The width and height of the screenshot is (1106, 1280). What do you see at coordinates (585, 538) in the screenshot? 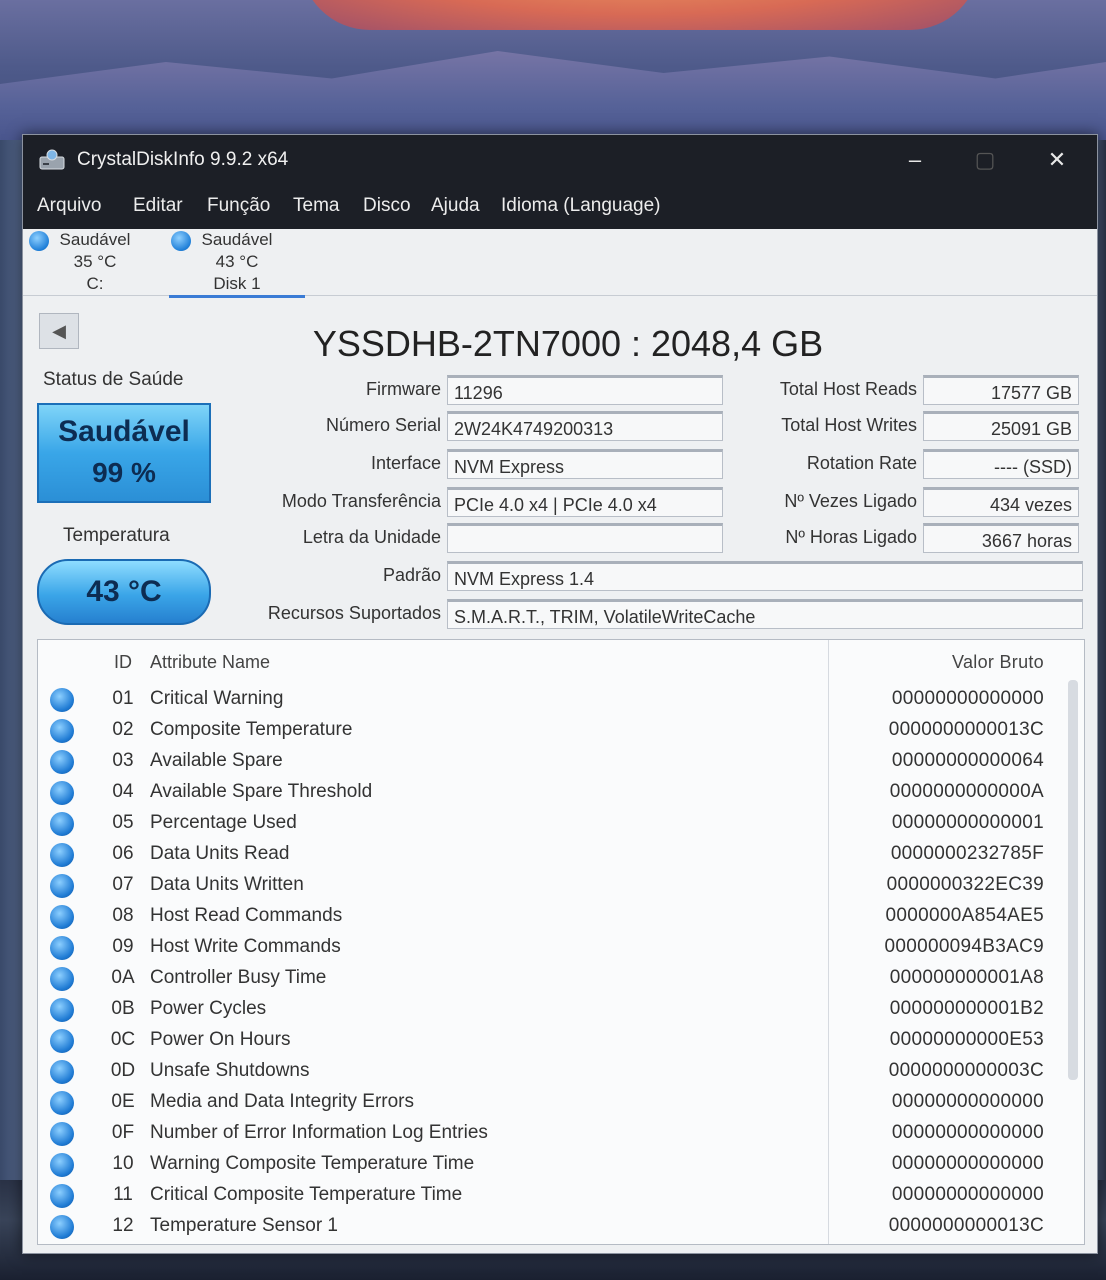
I see `drive-letter-value` at bounding box center [585, 538].